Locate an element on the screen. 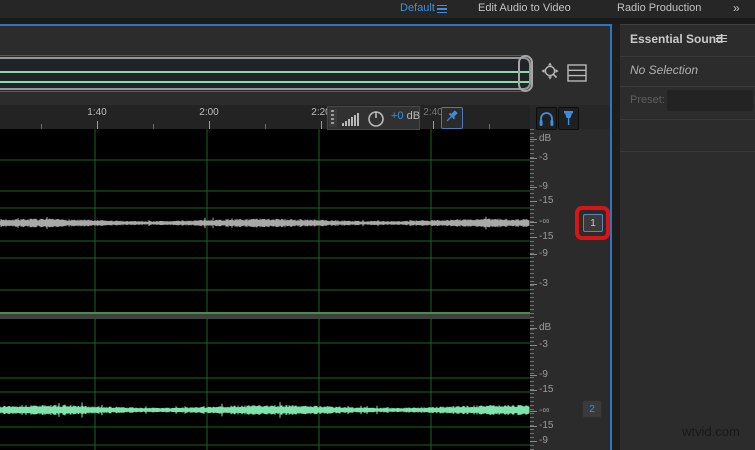 This screenshot has height=450, width=755. red-highlight-annotation is located at coordinates (592, 223).